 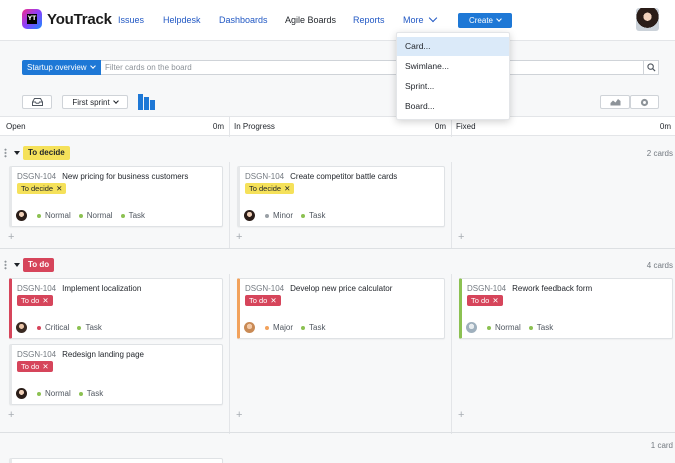 I want to click on card-priority: Minor, so click(x=283, y=215).